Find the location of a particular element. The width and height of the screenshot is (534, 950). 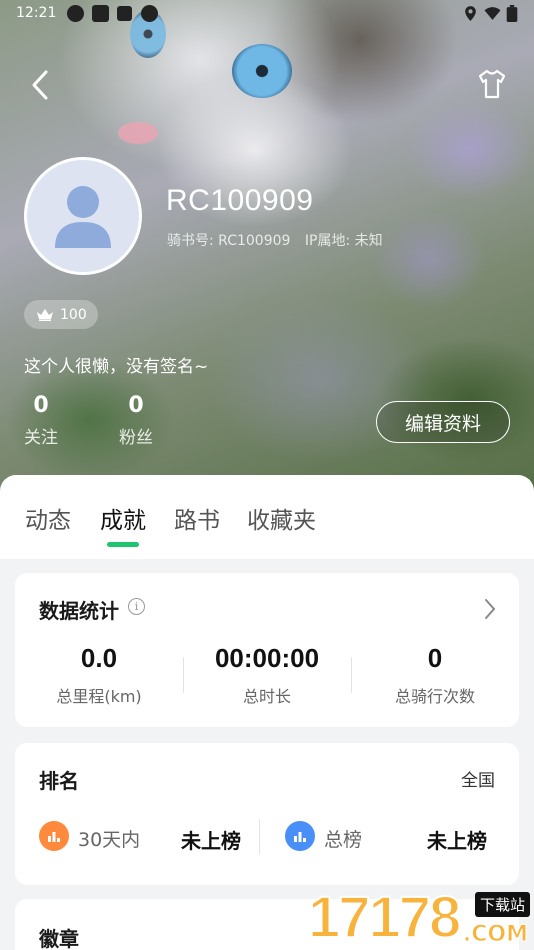

status-time: 12:21 is located at coordinates (36, 13).